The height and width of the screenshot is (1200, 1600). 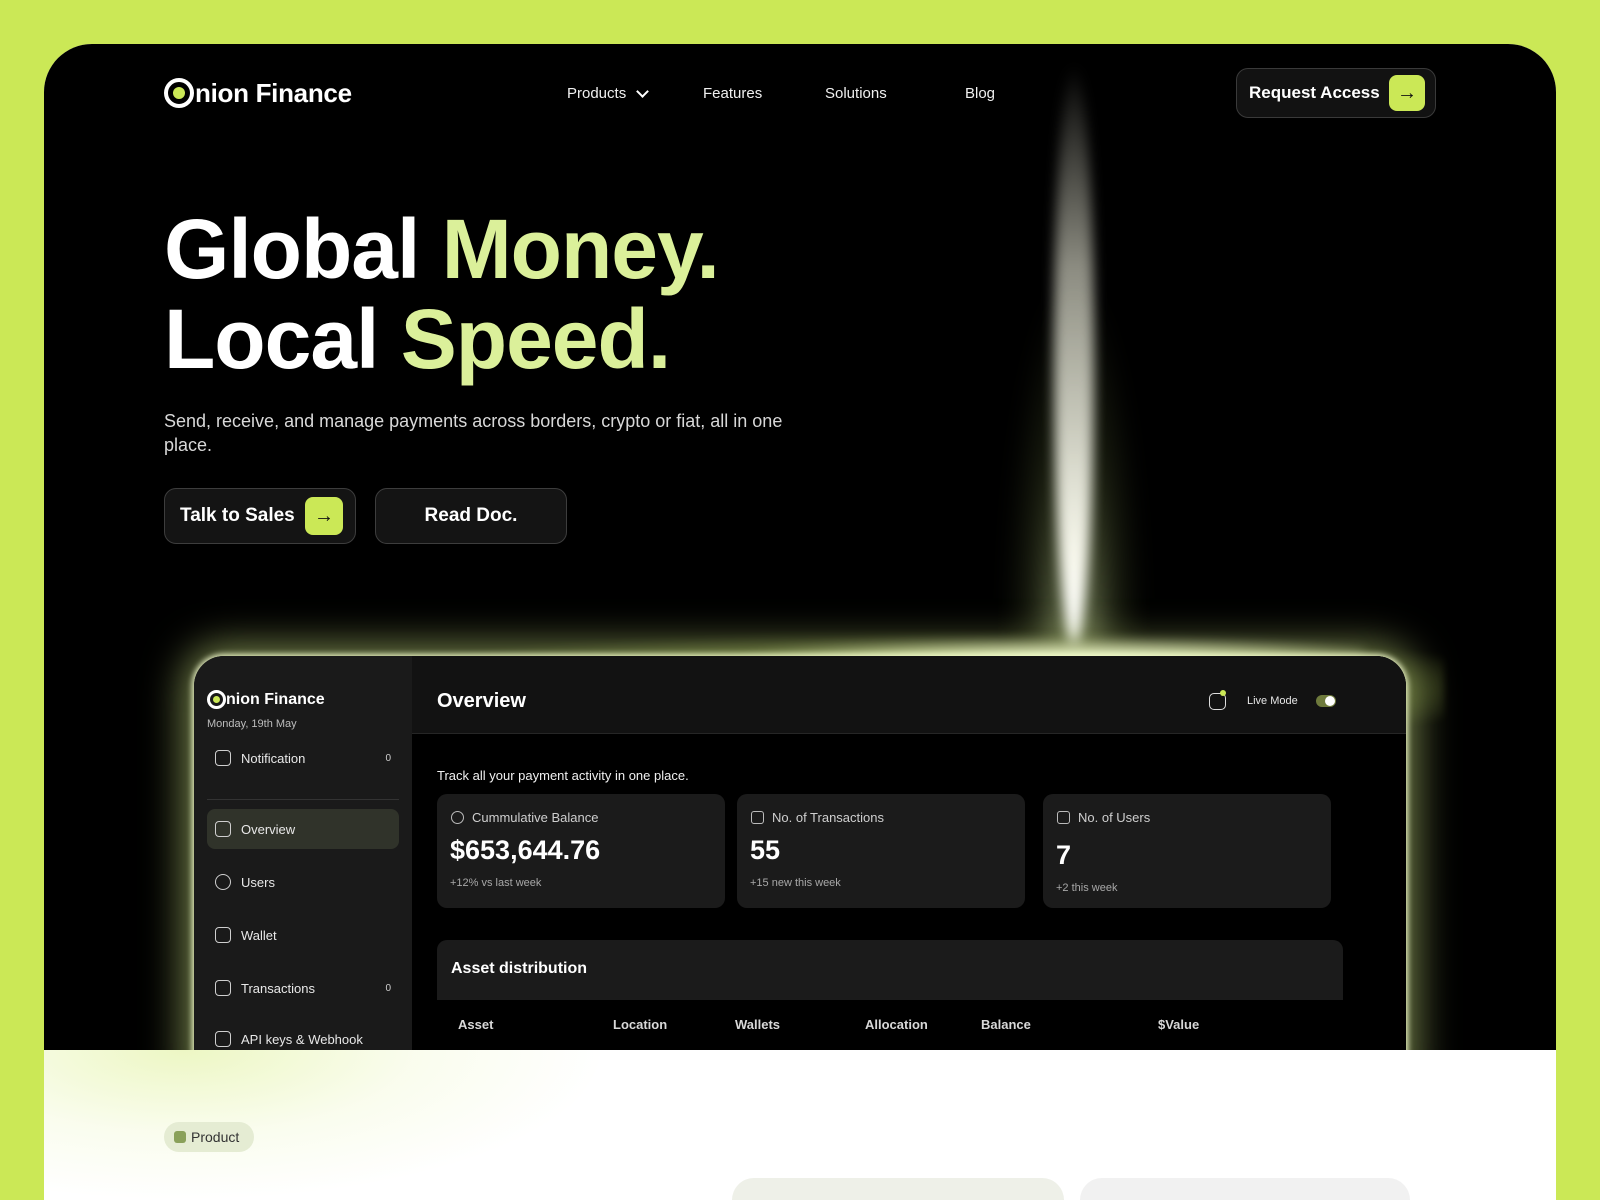 I want to click on wallet-icon, so click(x=223, y=935).